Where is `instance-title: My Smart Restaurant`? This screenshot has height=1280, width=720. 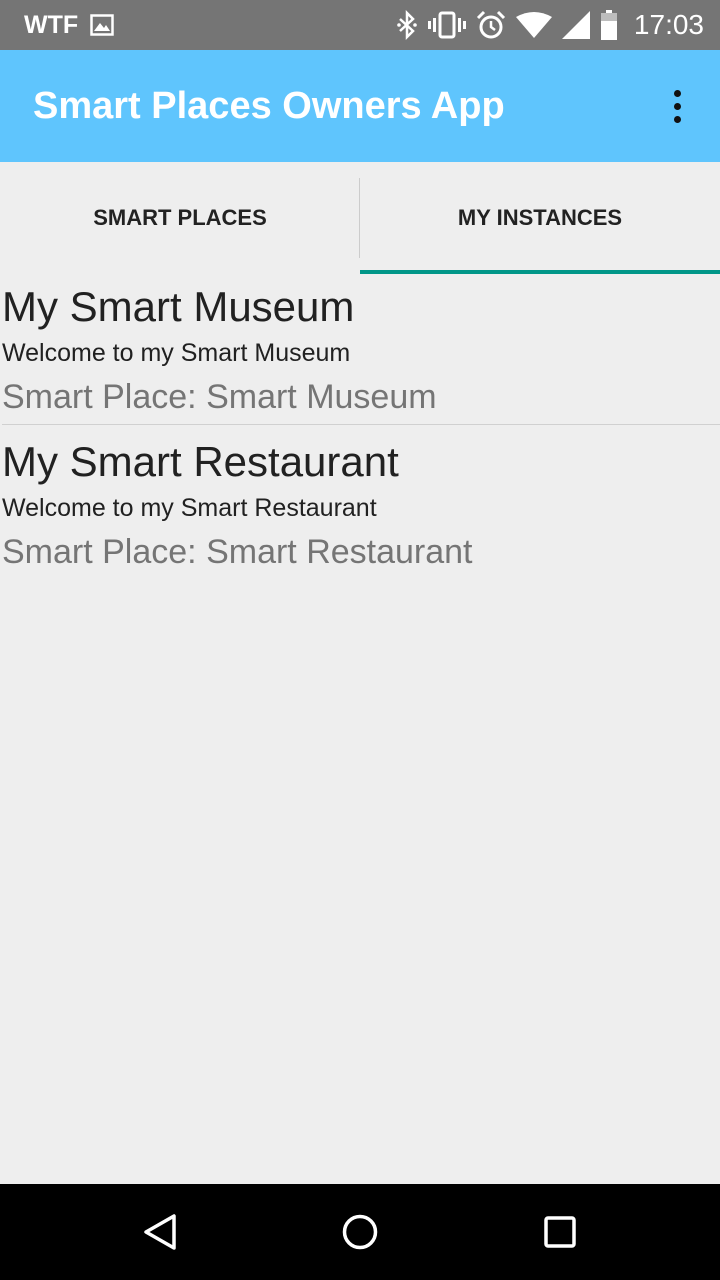
instance-title: My Smart Restaurant is located at coordinates (200, 461).